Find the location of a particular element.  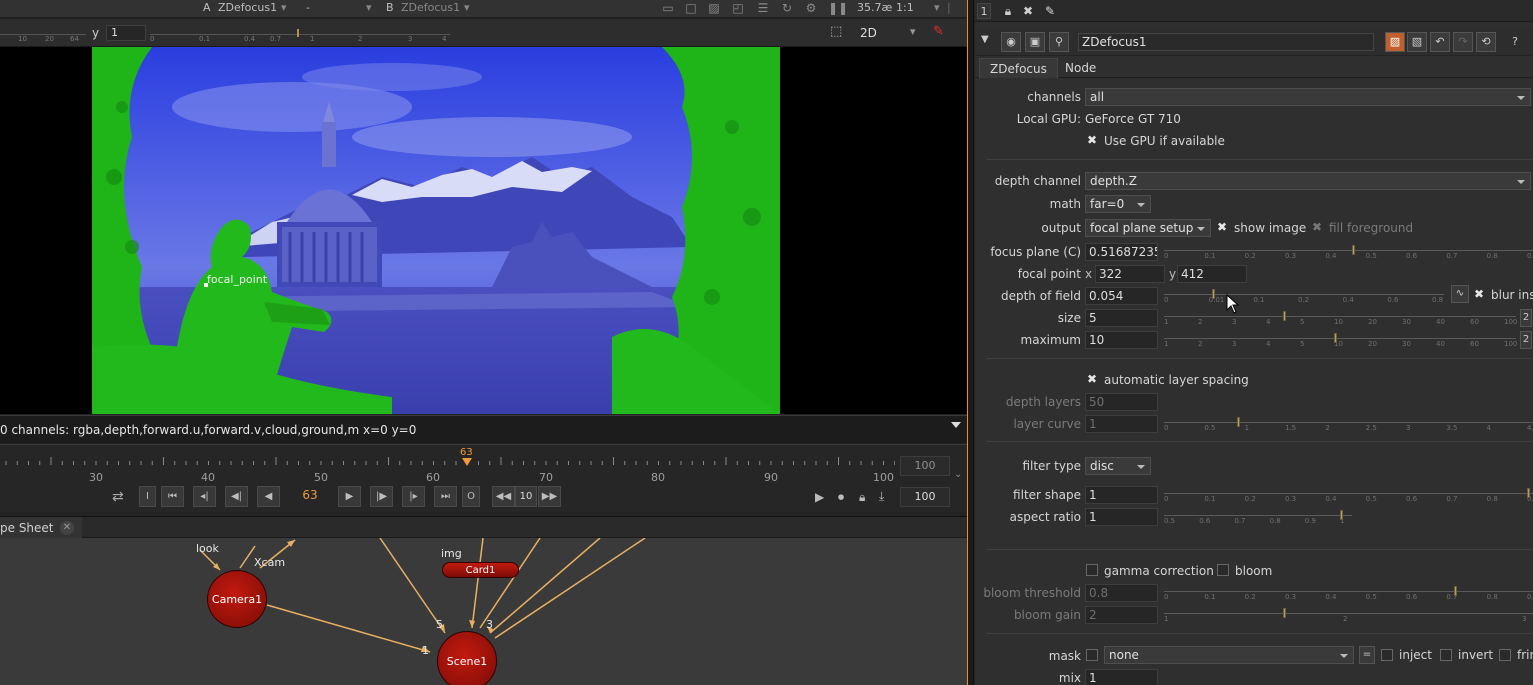

timeline-expand-icon: ⌄ is located at coordinates (958, 474).